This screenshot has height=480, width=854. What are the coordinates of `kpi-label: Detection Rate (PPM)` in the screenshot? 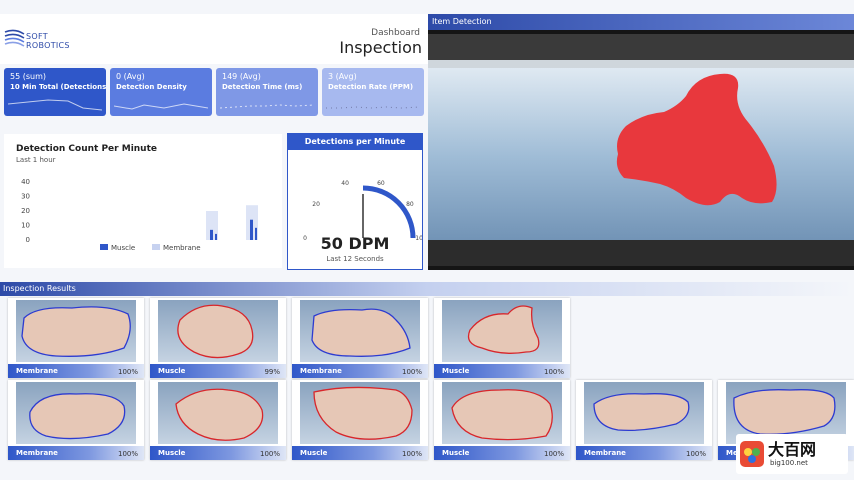 It's located at (371, 87).